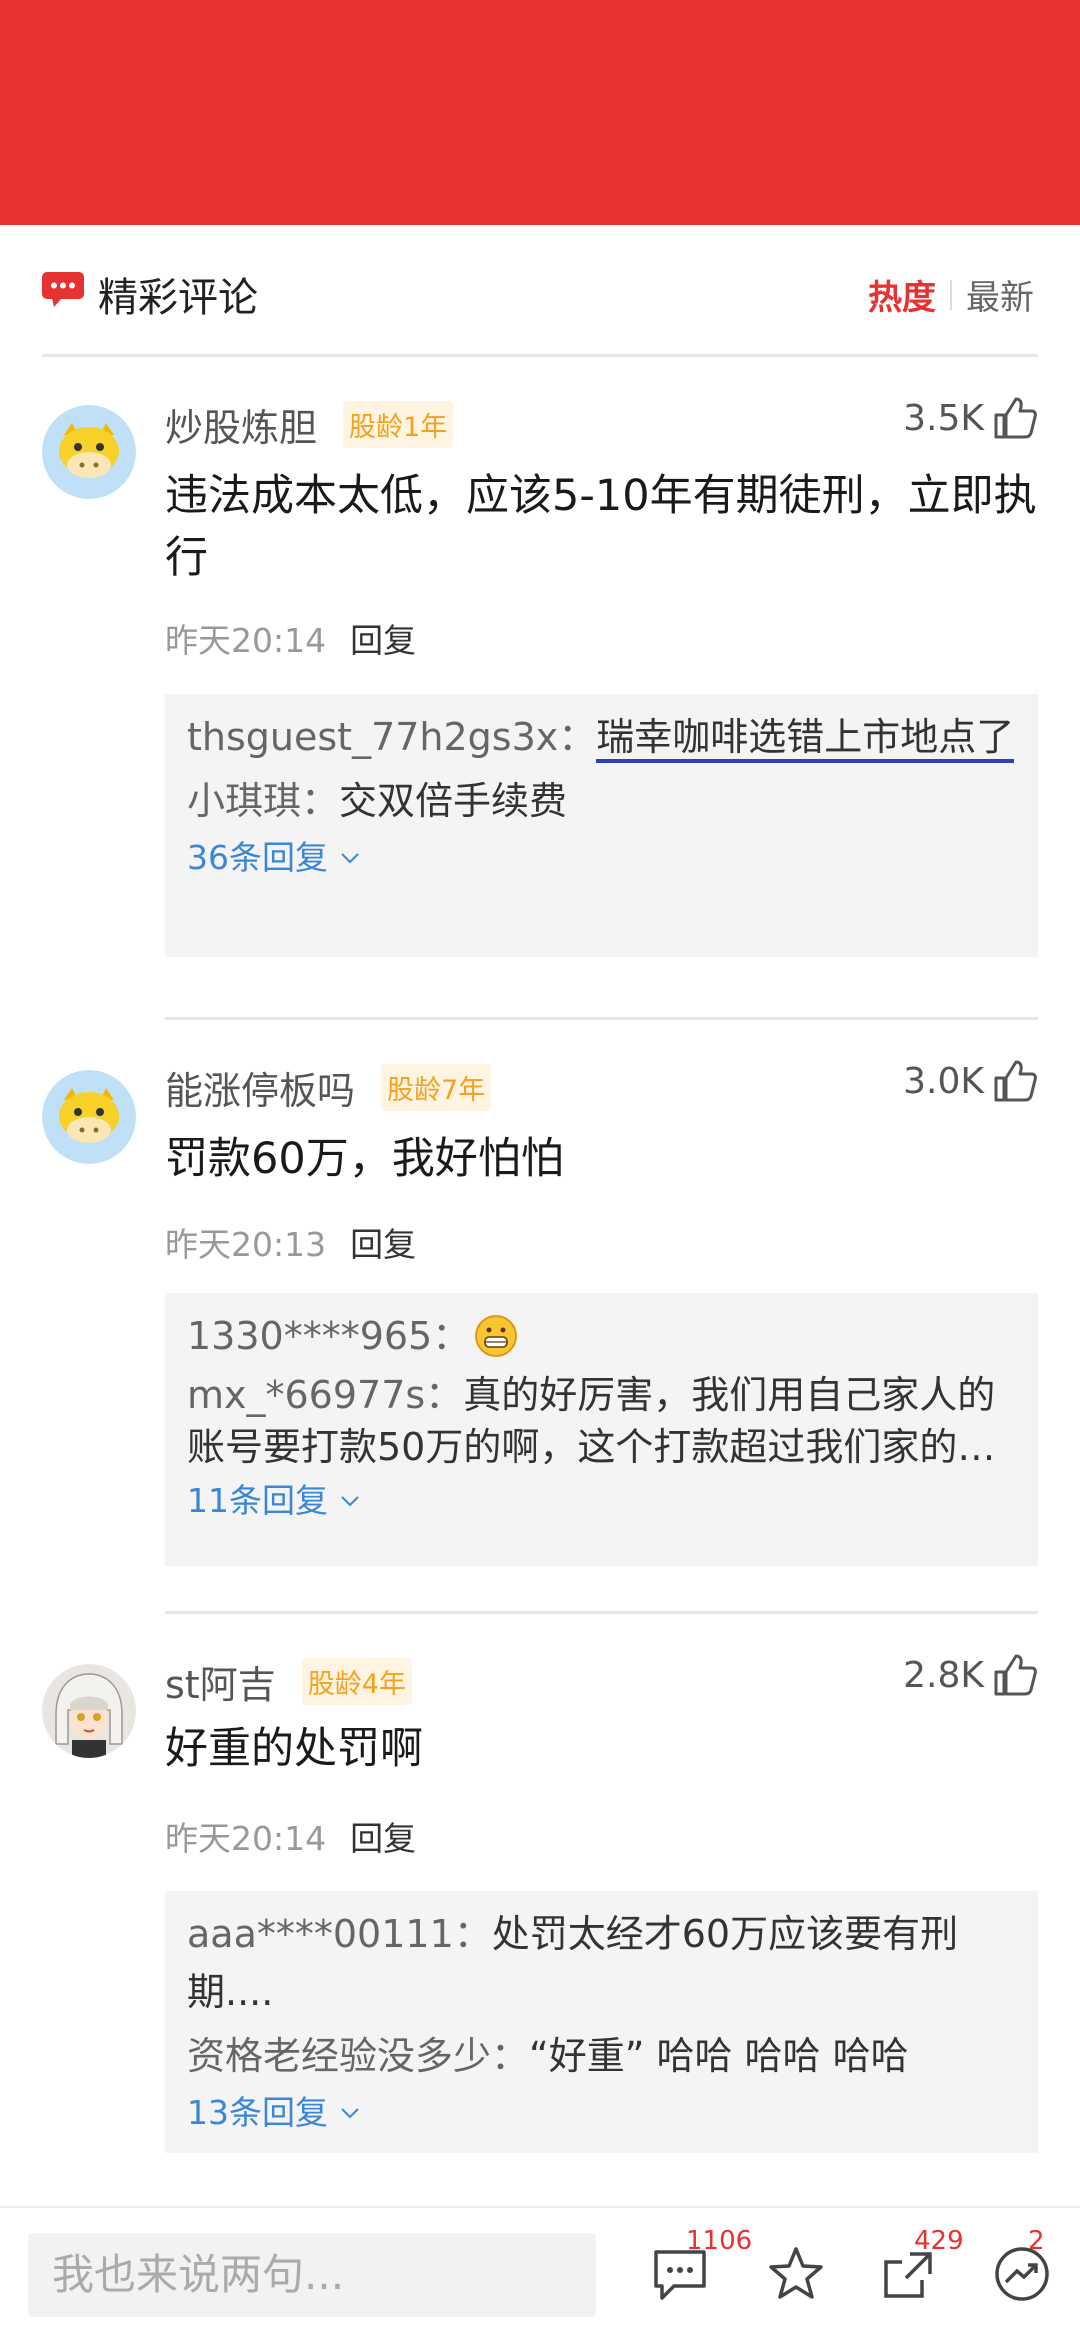 This screenshot has width=1080, height=2340. I want to click on anime-girl-avatar, so click(89, 1711).